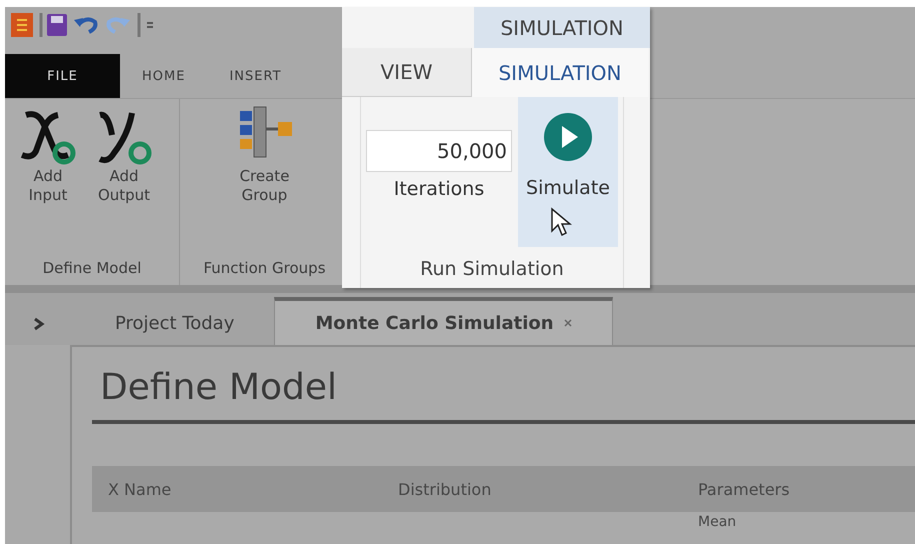  Describe the element at coordinates (718, 522) in the screenshot. I see `table-cell-text: Mean` at that location.